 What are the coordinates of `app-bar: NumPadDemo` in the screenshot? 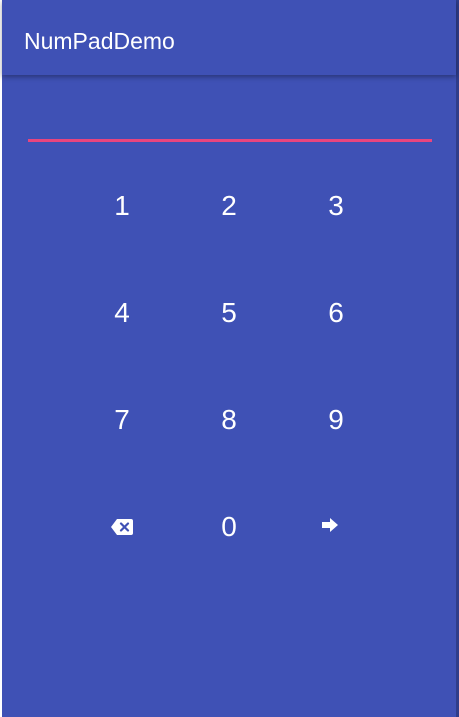 It's located at (229, 37).